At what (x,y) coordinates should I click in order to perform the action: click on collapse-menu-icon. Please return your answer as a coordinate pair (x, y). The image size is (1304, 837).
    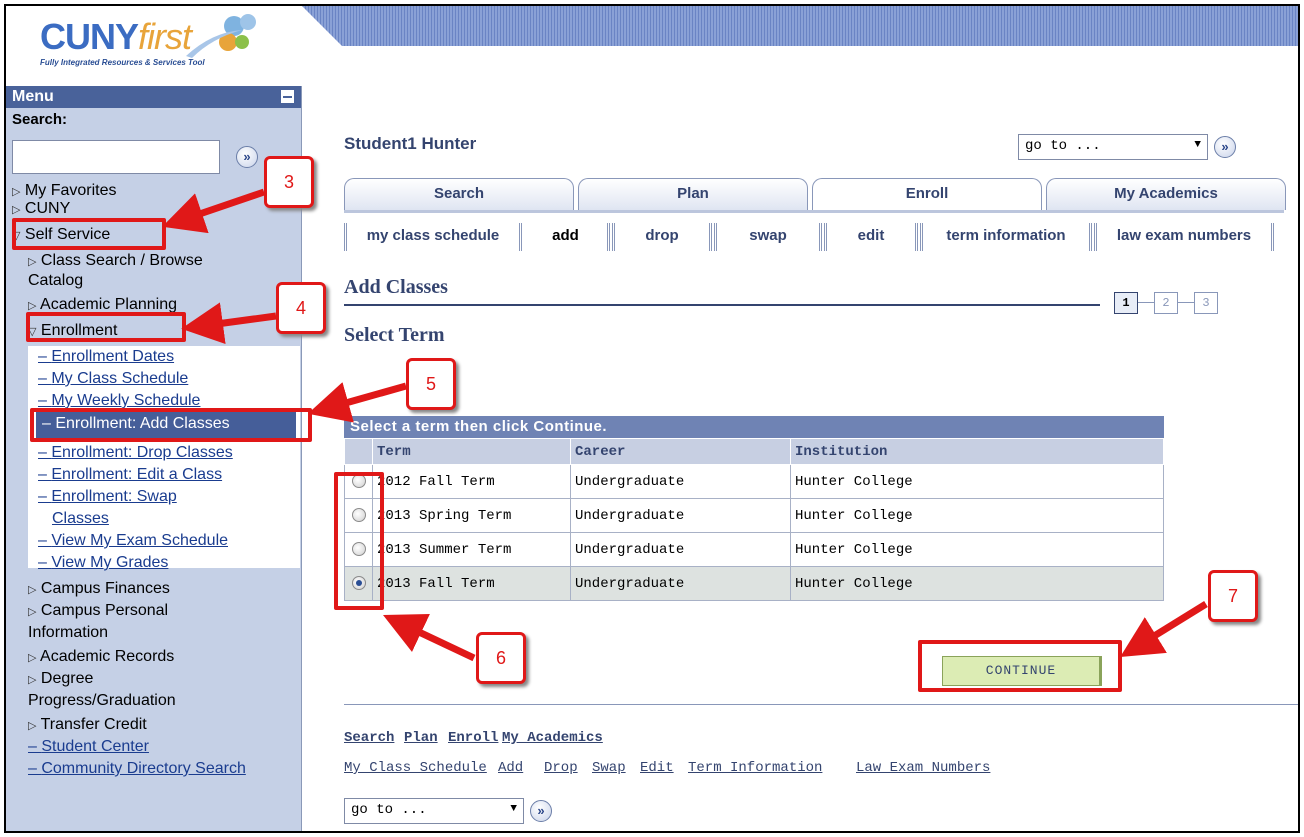
    Looking at the image, I should click on (287, 96).